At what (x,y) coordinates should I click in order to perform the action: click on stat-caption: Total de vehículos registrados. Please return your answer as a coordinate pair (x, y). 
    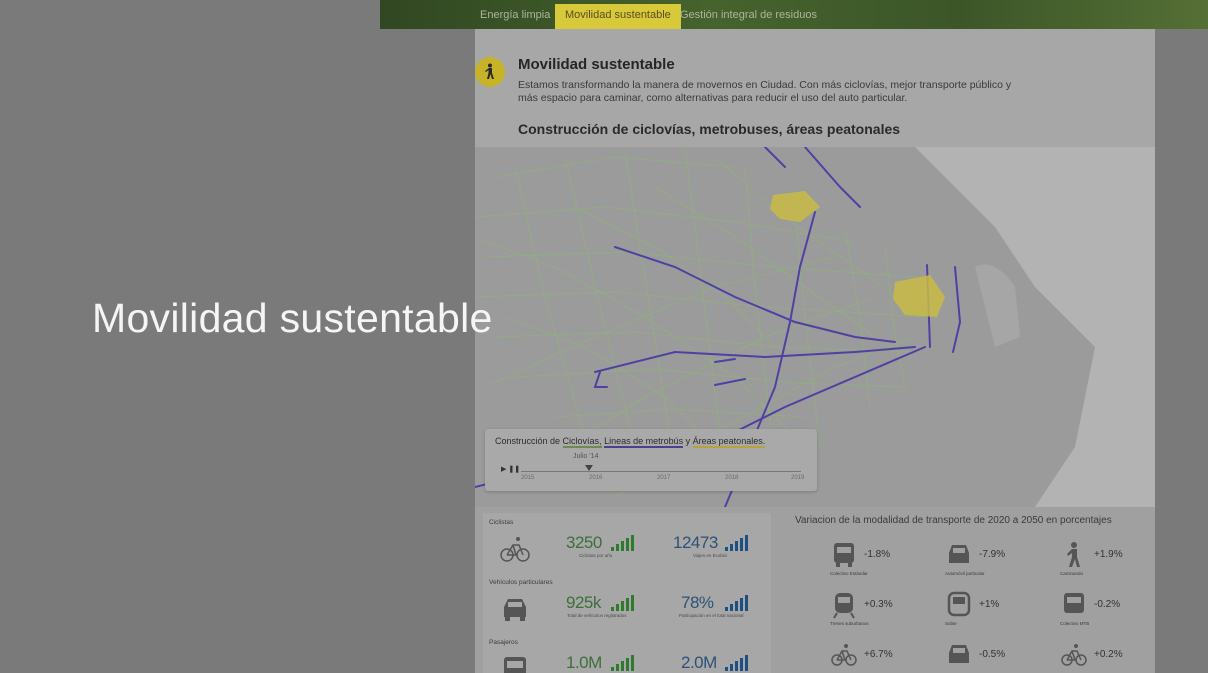
    Looking at the image, I should click on (597, 615).